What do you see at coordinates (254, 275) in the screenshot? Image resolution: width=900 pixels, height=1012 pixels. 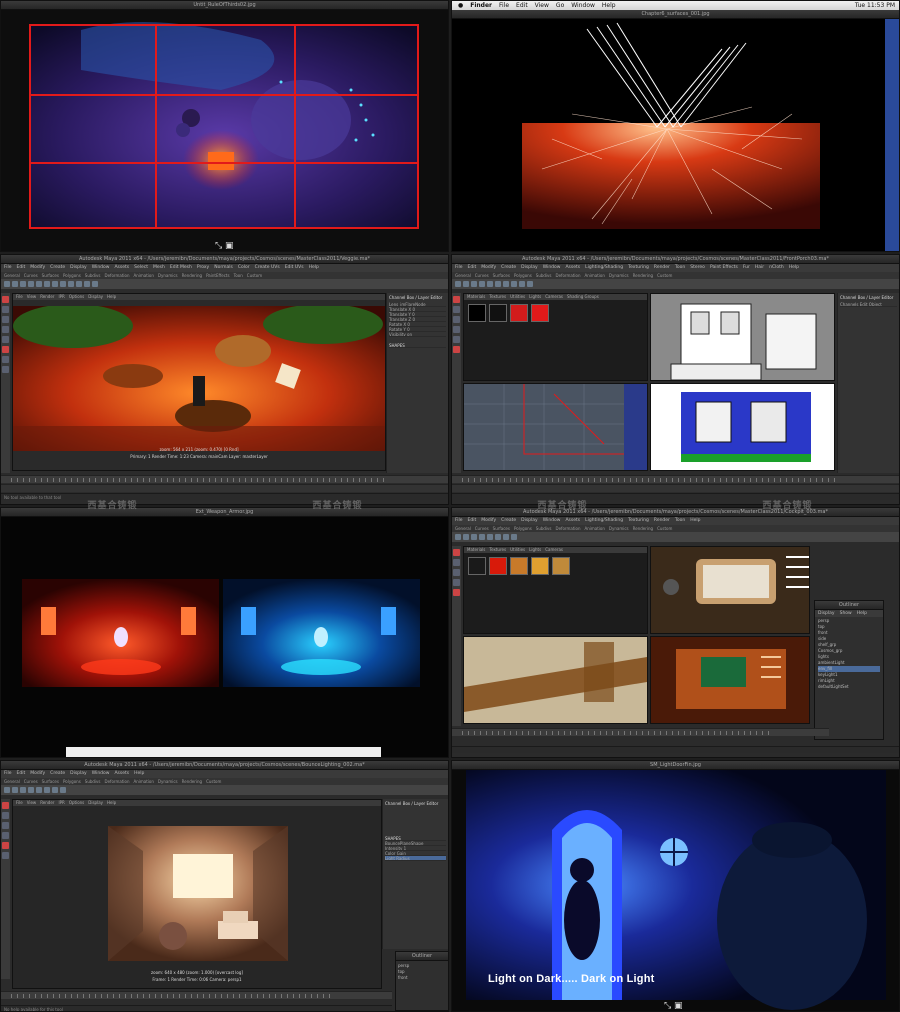 I see `shelf-tab-custom: Custom` at bounding box center [254, 275].